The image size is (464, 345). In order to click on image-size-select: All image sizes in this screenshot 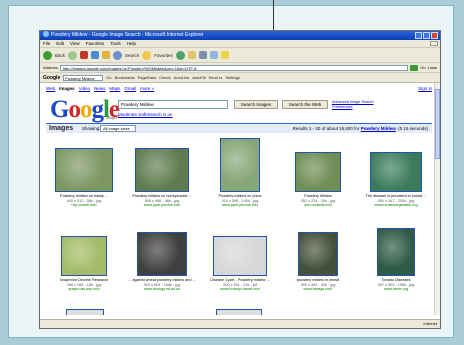, I will do `click(118, 128)`.